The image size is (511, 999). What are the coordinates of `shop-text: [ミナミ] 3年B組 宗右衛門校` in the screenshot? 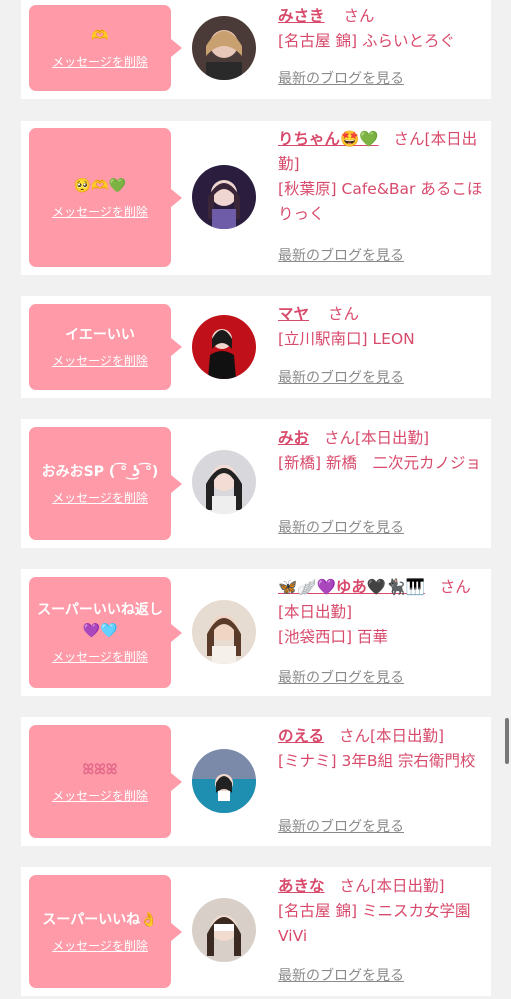 It's located at (377, 761).